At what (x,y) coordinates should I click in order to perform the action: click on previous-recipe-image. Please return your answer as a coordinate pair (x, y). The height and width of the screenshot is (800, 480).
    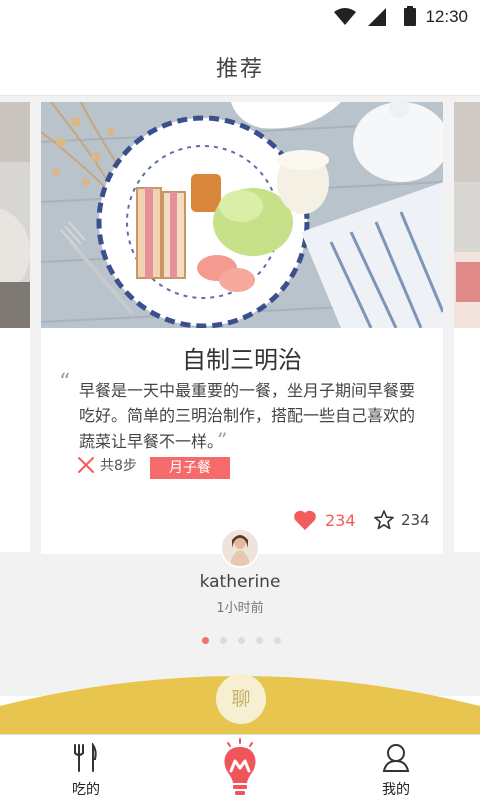
    Looking at the image, I should click on (15, 215).